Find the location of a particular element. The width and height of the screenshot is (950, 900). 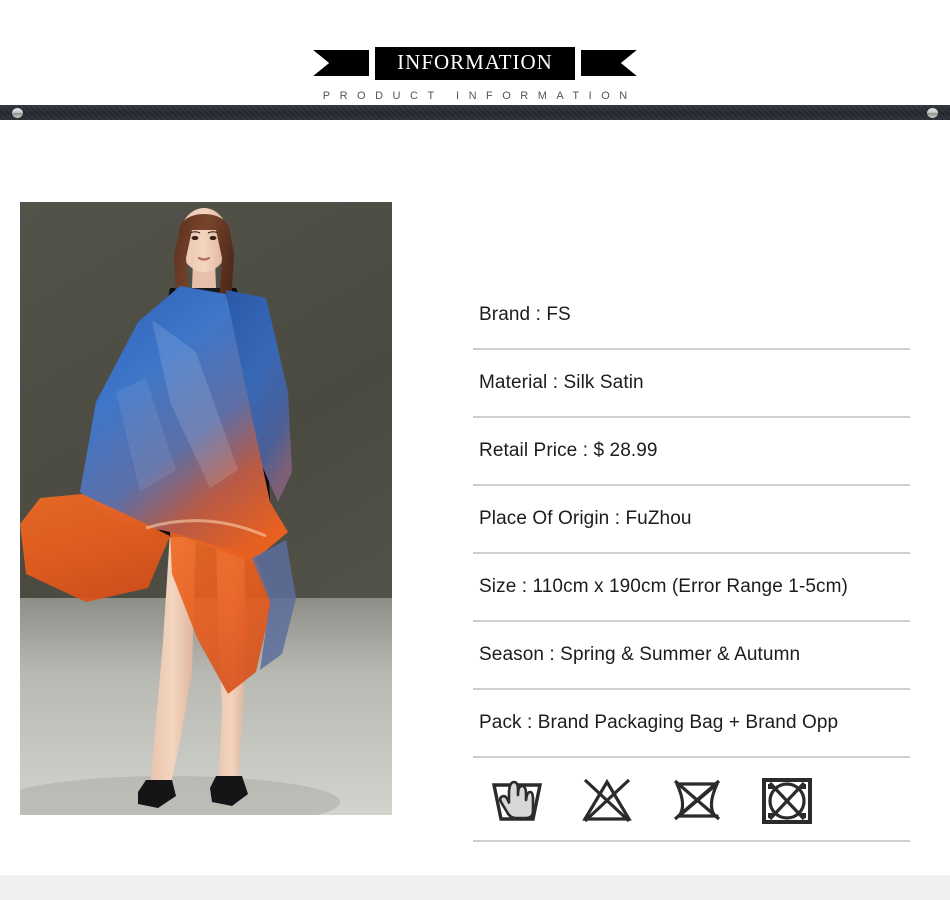

spec-row-season: Season : Spring & Summer & Autumn is located at coordinates (691, 656).